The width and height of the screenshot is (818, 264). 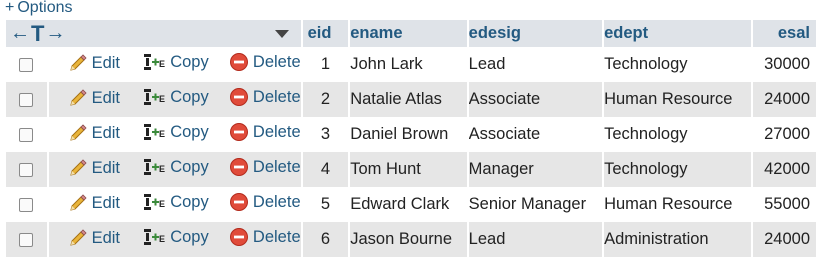 What do you see at coordinates (325, 204) in the screenshot?
I see `cell-eid: 5` at bounding box center [325, 204].